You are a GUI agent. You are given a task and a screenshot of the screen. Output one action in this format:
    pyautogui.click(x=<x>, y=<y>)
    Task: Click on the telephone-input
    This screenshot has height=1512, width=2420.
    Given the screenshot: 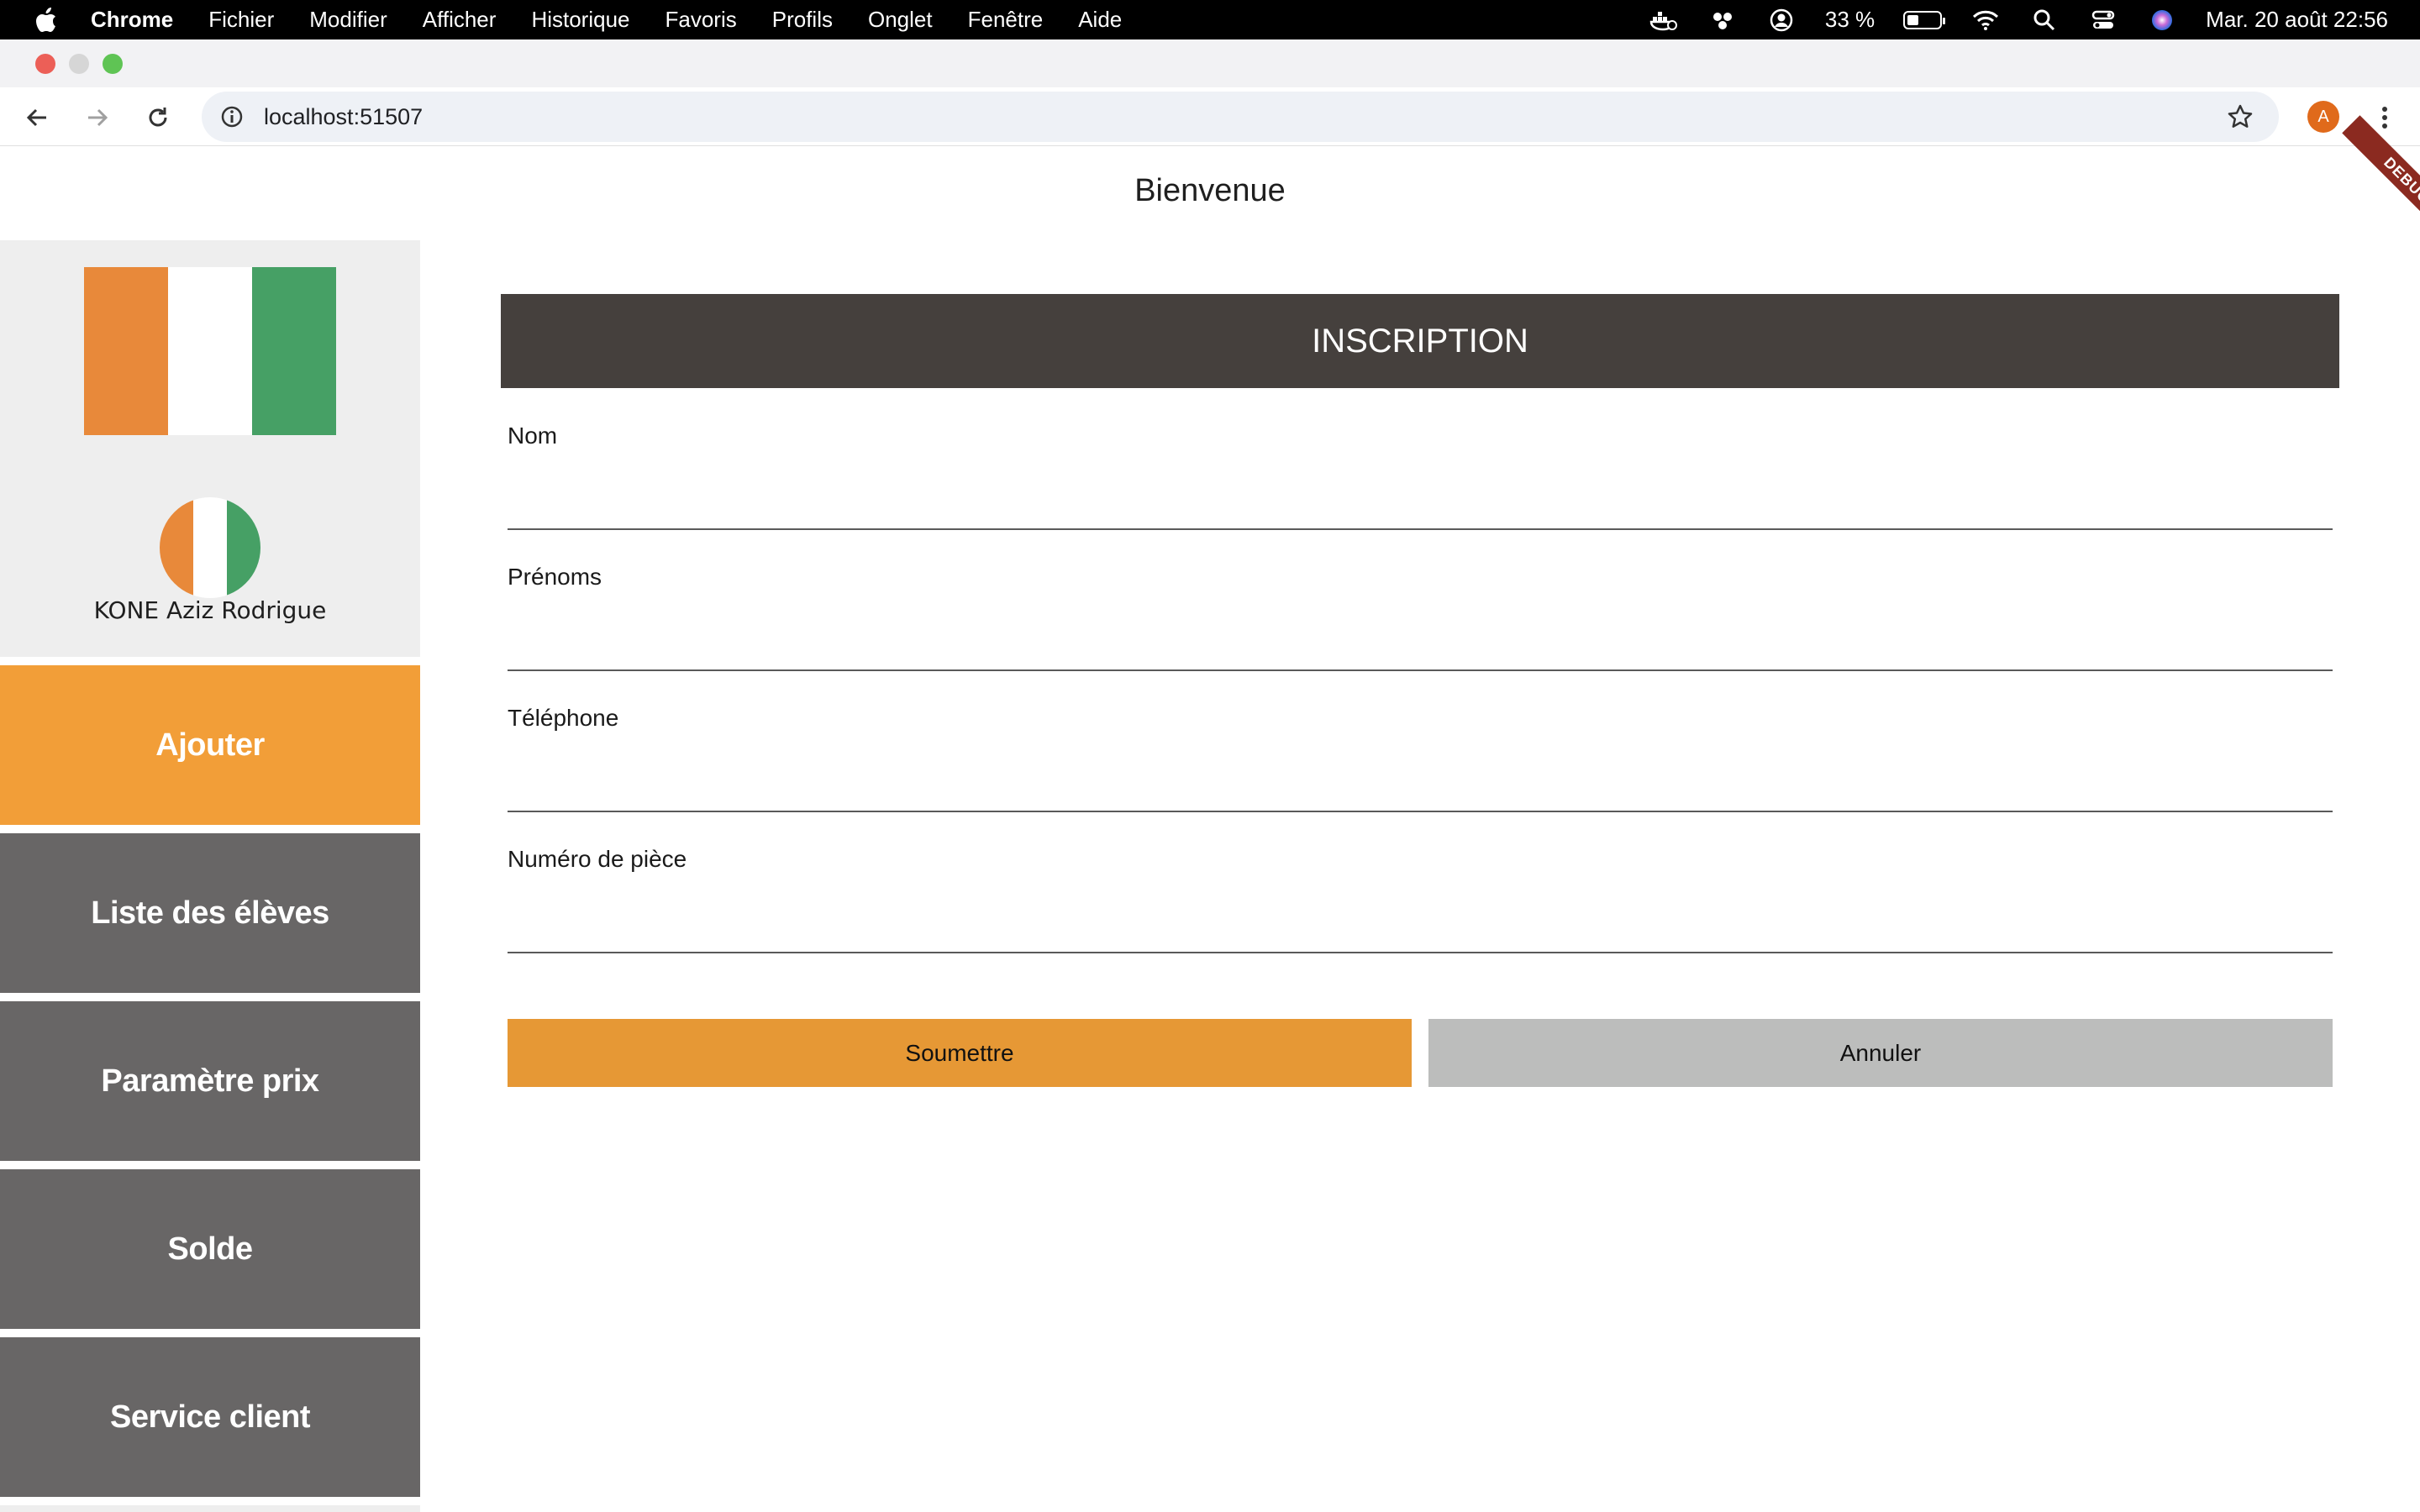 What is the action you would take?
    pyautogui.click(x=1420, y=775)
    